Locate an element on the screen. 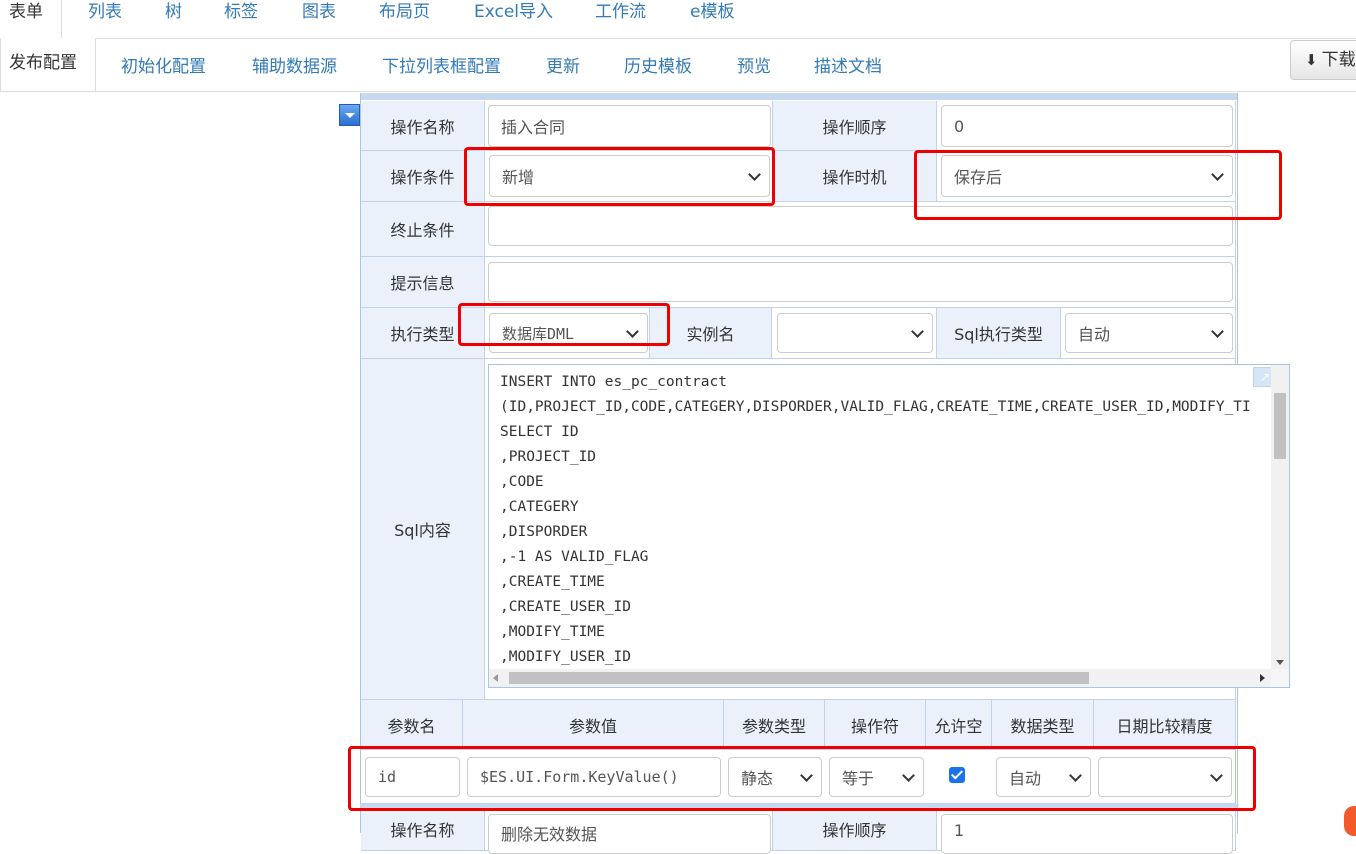  next-op-order-label: 操作顺序 is located at coordinates (855, 831).